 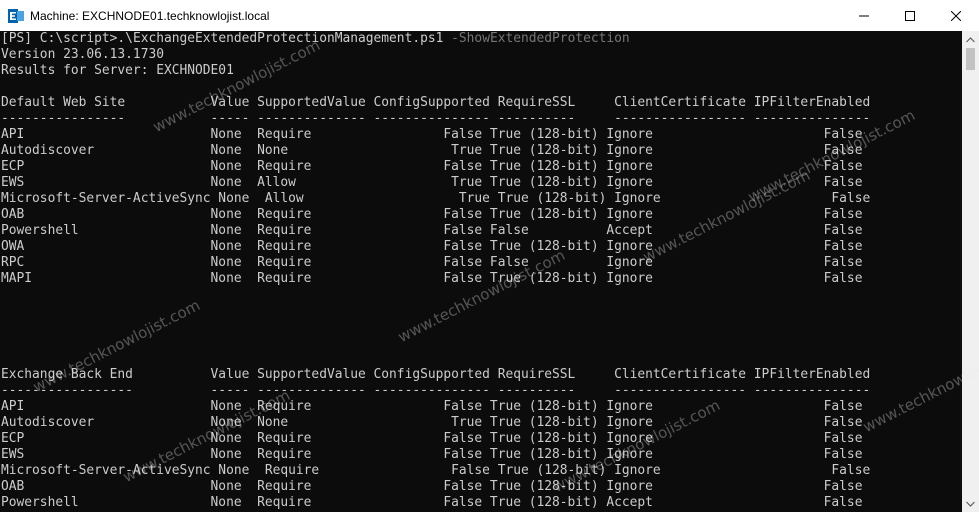 I want to click on console-line: Results for Server: EXCHNODE01, so click(x=117, y=70).